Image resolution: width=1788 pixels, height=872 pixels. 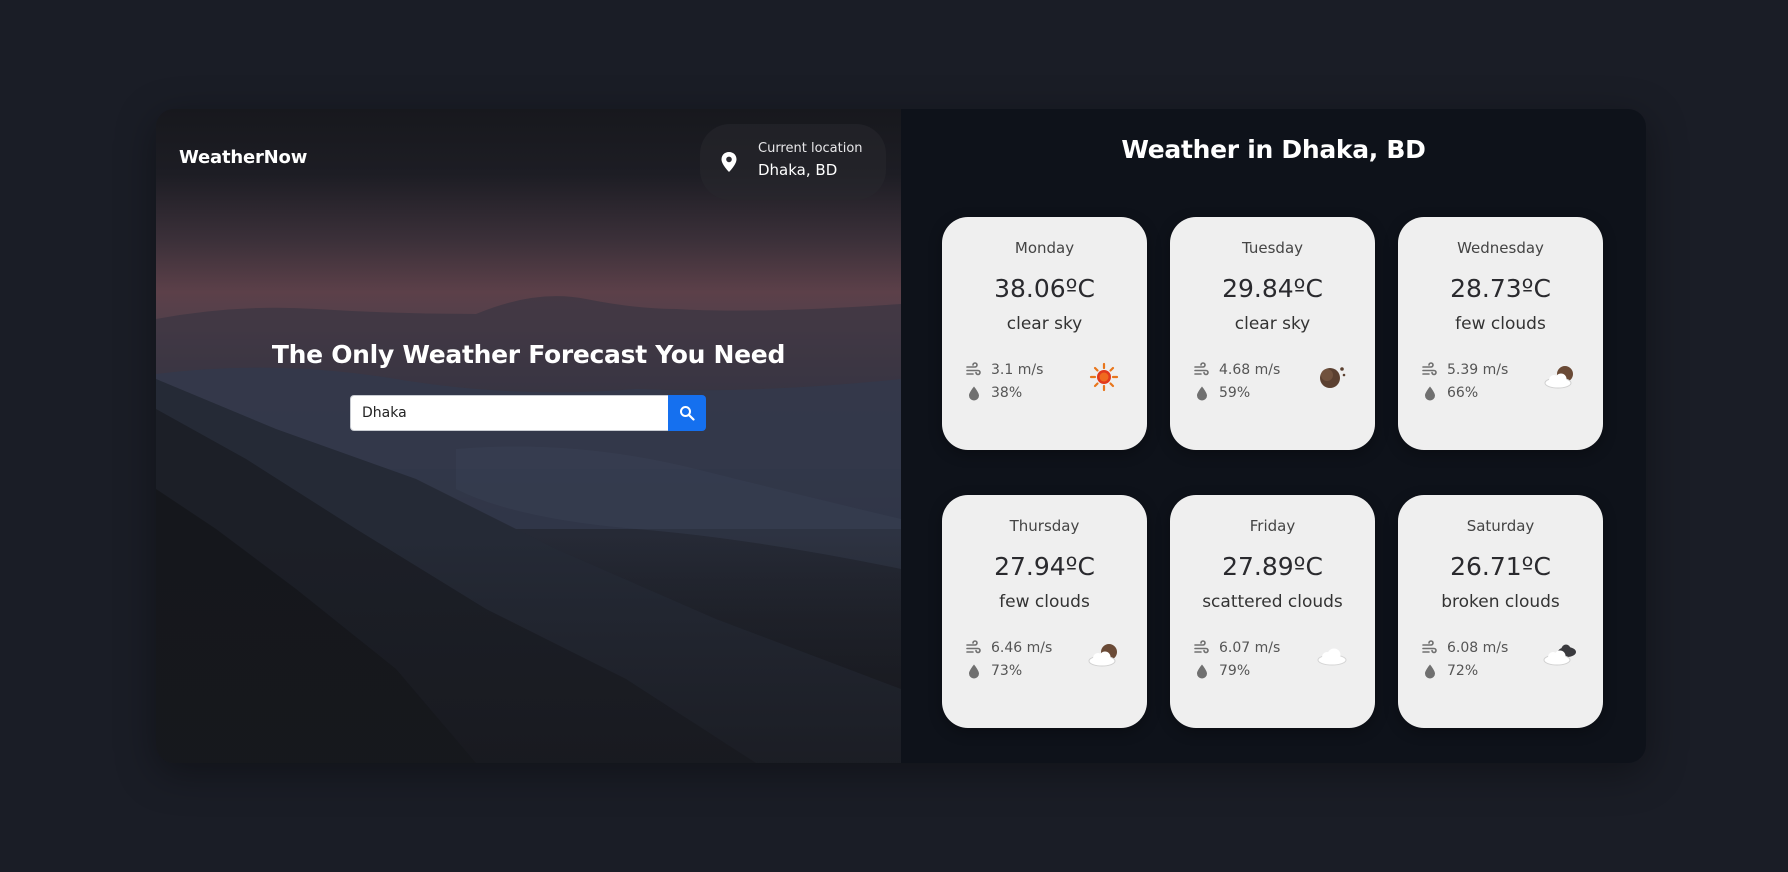 I want to click on card-humidity-row: 72%, so click(x=1450, y=671).